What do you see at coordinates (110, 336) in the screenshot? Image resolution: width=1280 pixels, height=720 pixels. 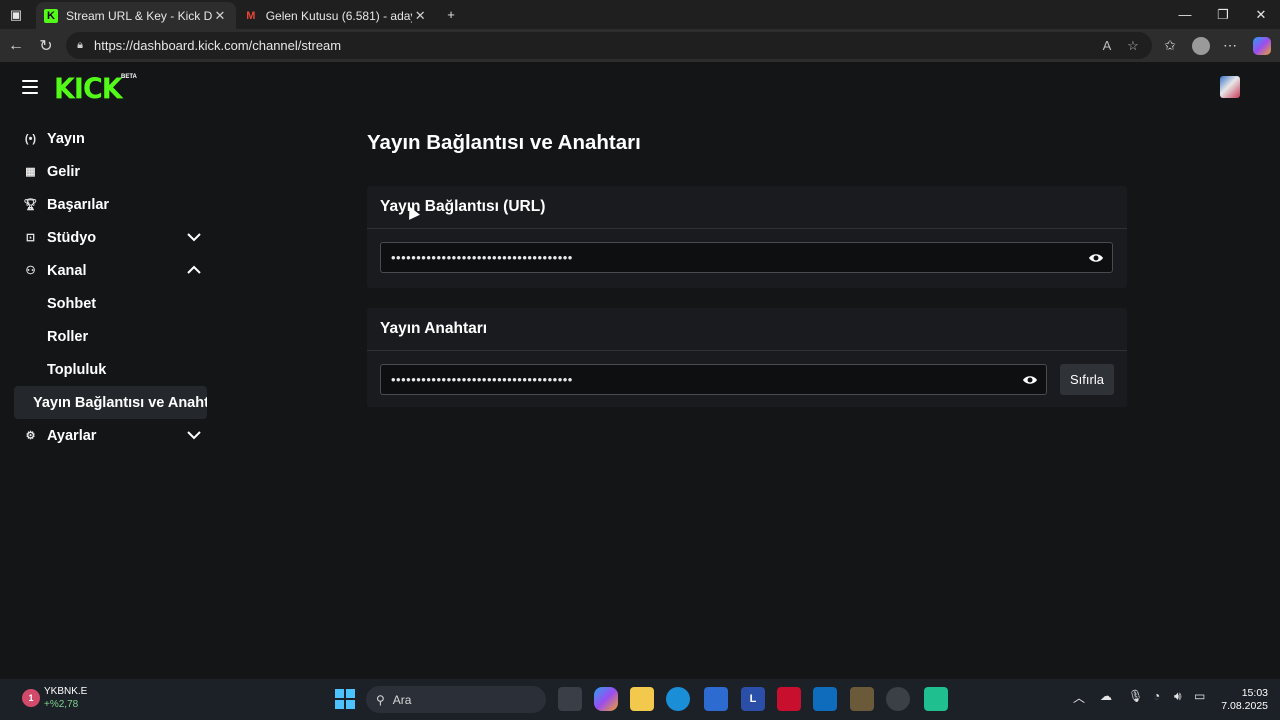 I see `sidebar-item-roller: Roller` at bounding box center [110, 336].